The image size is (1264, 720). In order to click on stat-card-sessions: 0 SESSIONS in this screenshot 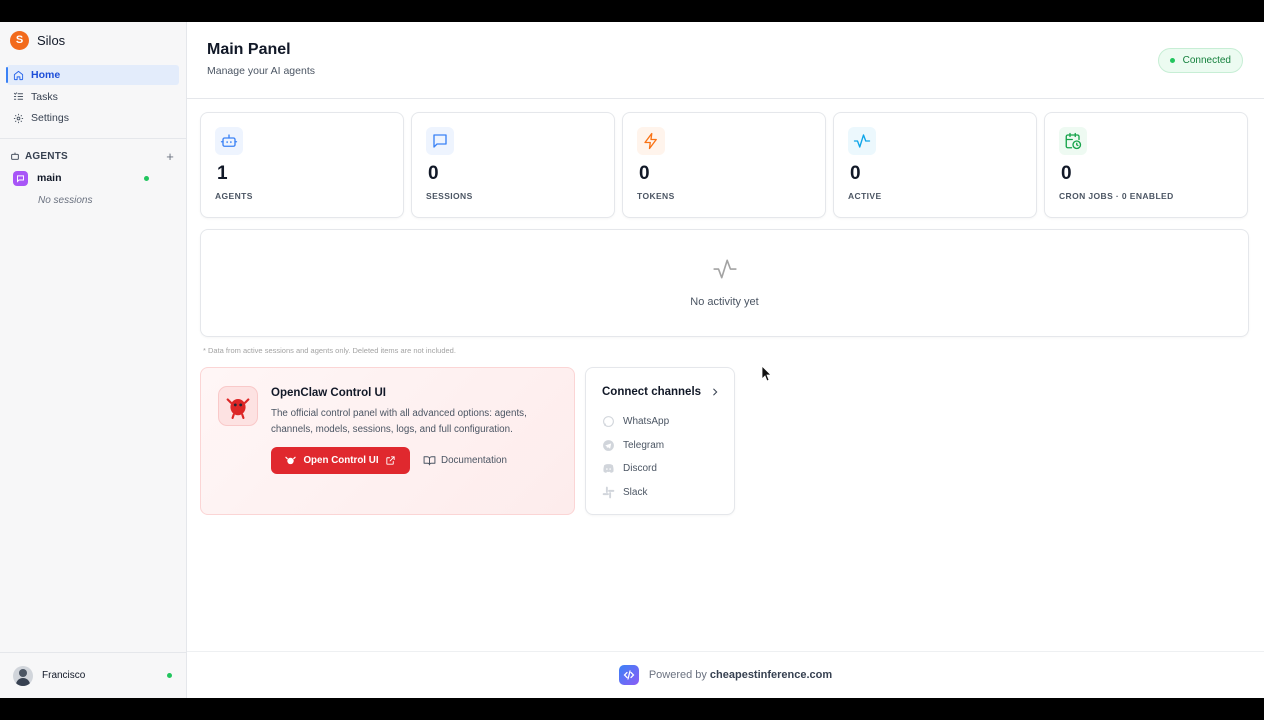, I will do `click(513, 165)`.